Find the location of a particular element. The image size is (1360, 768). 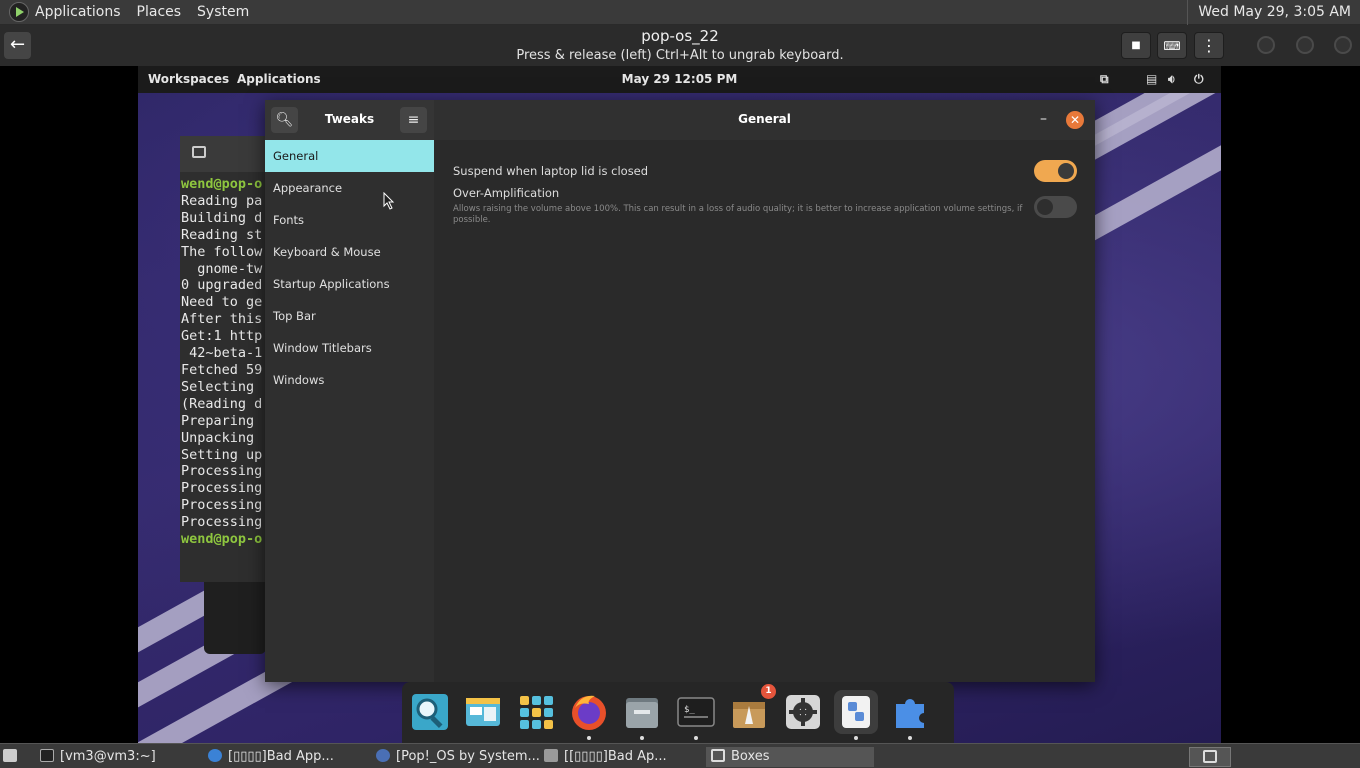

sidebar-item-general: General is located at coordinates (349, 156).